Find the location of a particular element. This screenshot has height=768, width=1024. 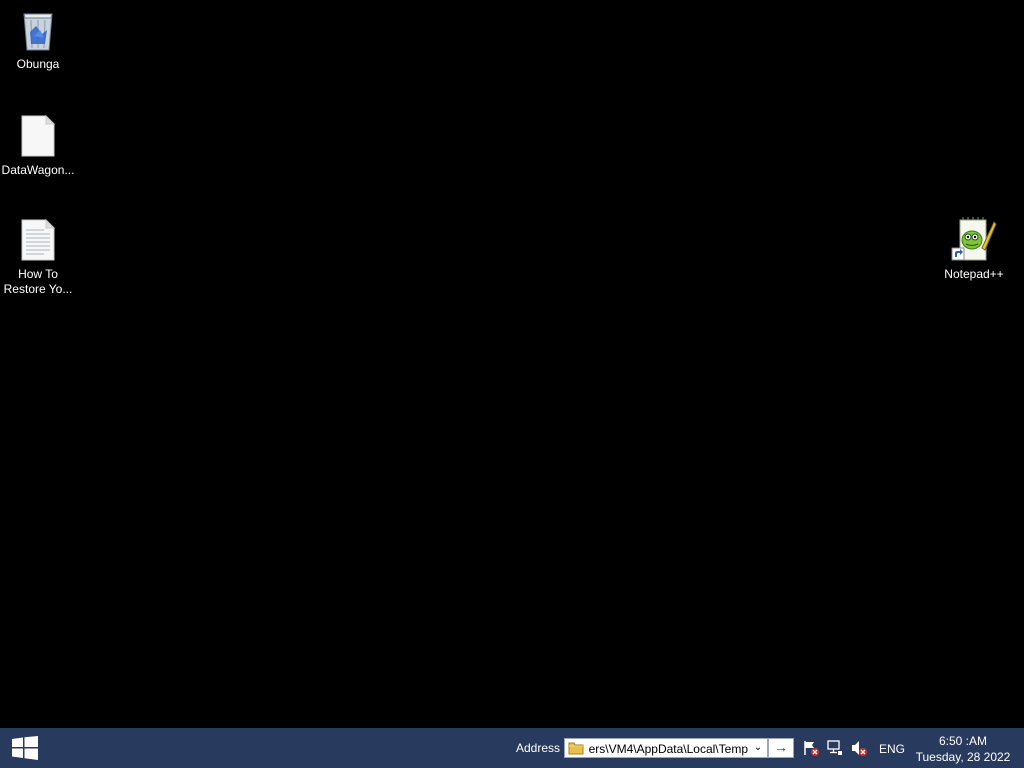

system-clock: 6:50 :AM Tuesday, 28 2022 is located at coordinates (963, 749).